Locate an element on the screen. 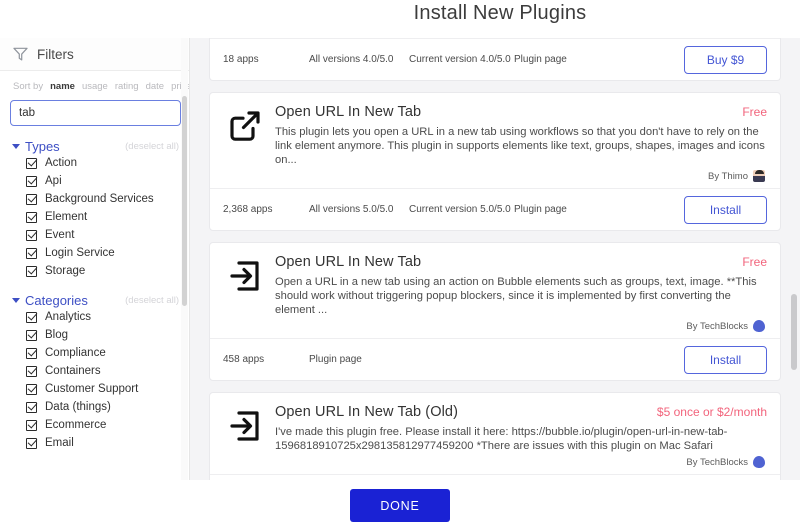 Image resolution: width=800 pixels, height=531 pixels. filter-option-label: Action is located at coordinates (61, 163).